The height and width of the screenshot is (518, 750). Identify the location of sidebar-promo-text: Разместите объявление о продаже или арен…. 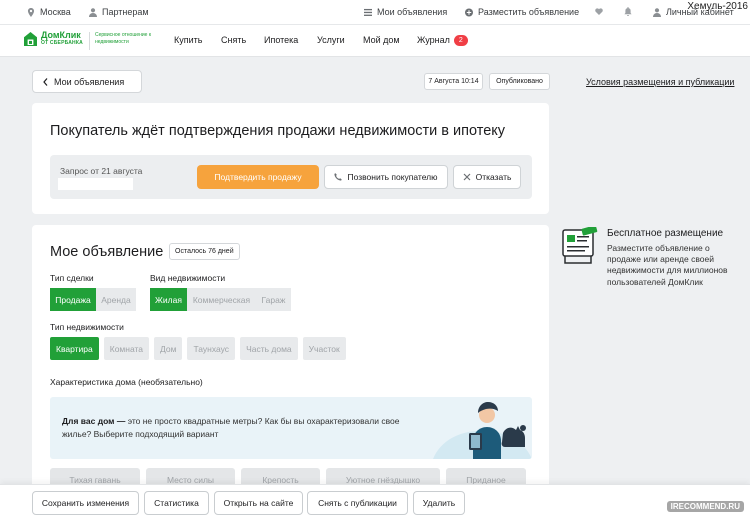
(667, 265).